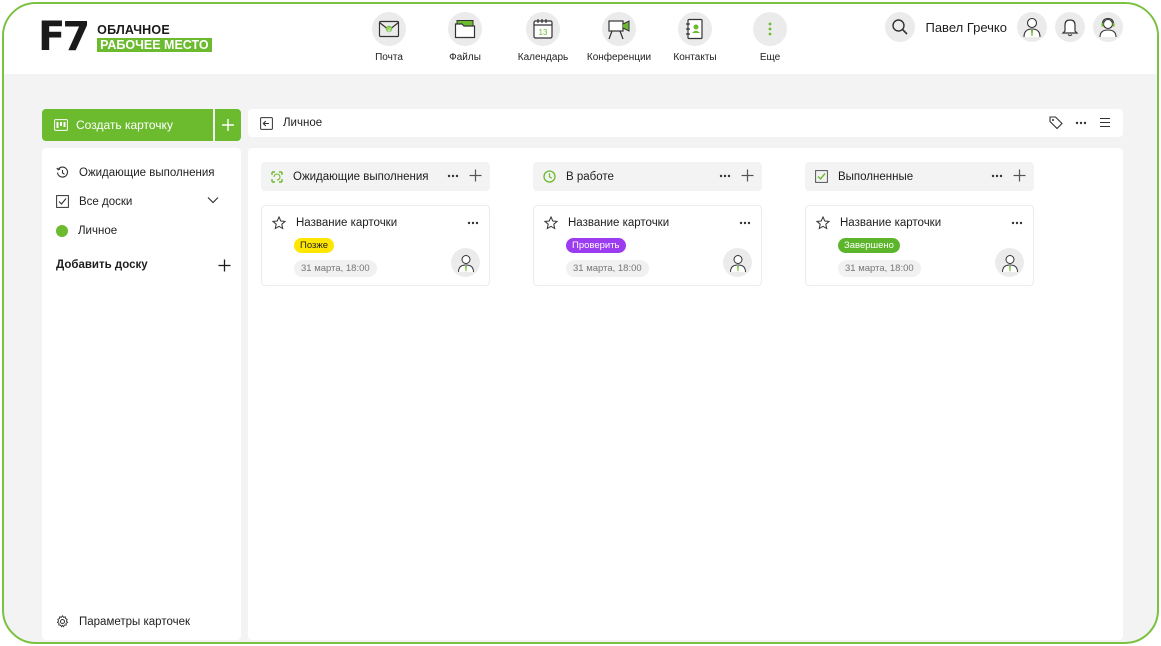 This screenshot has width=1161, height=646. Describe the element at coordinates (1032, 27) in the screenshot. I see `user-avatar` at that location.